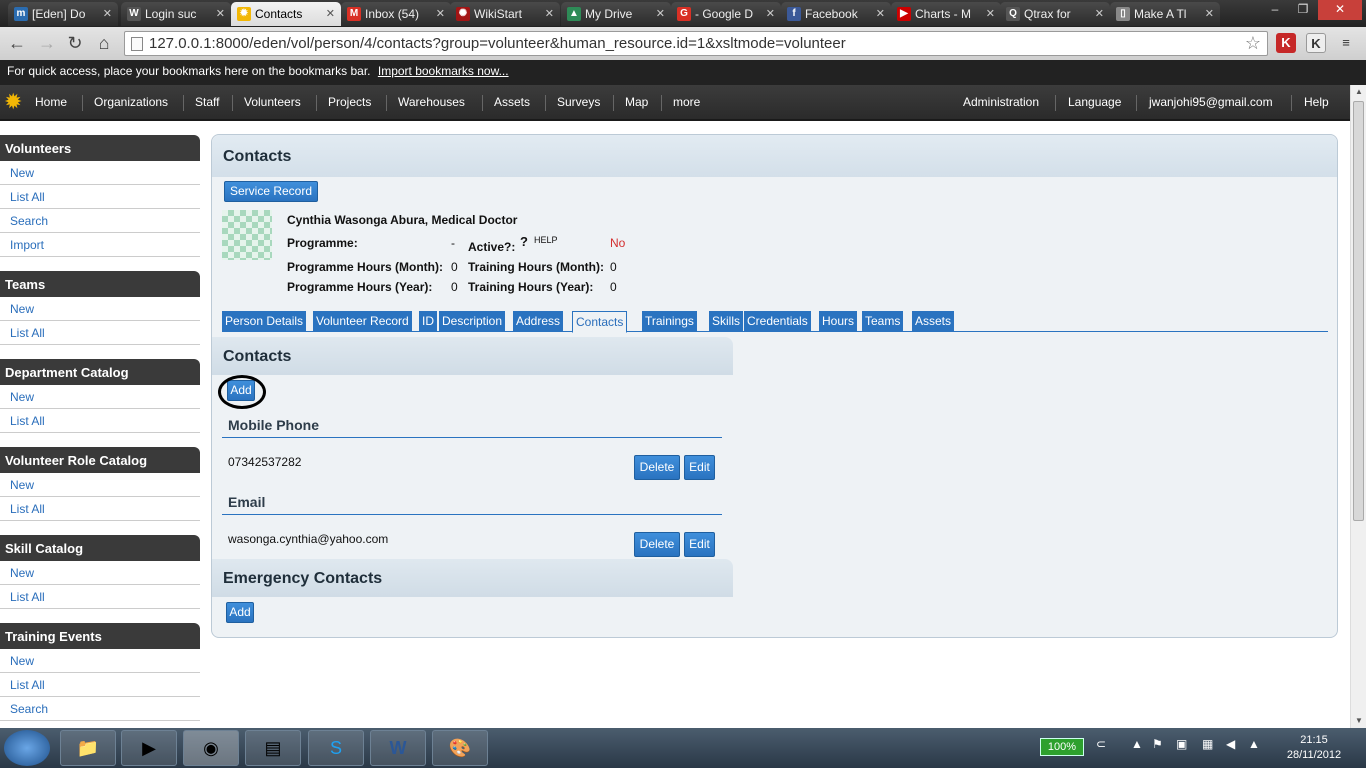  What do you see at coordinates (933, 321) in the screenshot?
I see `tab-assets: Assets` at bounding box center [933, 321].